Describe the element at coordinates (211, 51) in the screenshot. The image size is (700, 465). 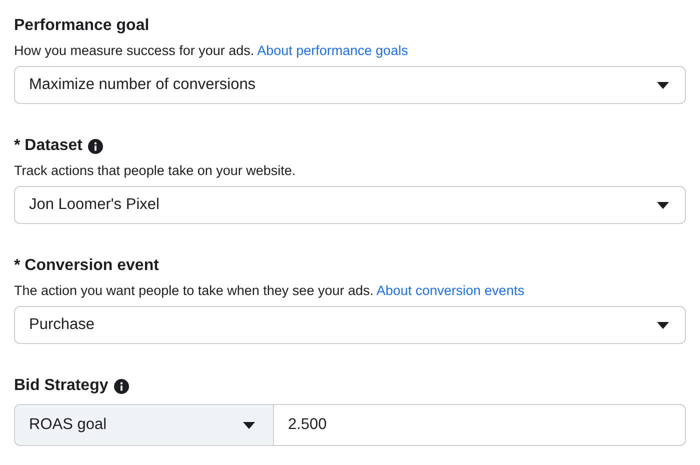
I see `field-description: How you measure success for your ads. About performance goals` at that location.